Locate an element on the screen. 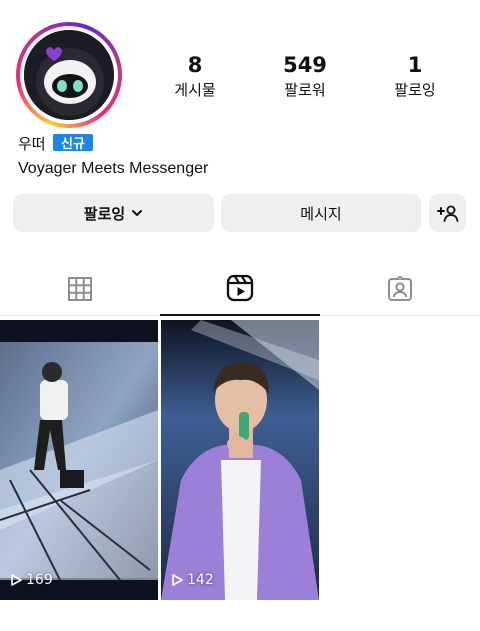  reels-icon is located at coordinates (240, 288).